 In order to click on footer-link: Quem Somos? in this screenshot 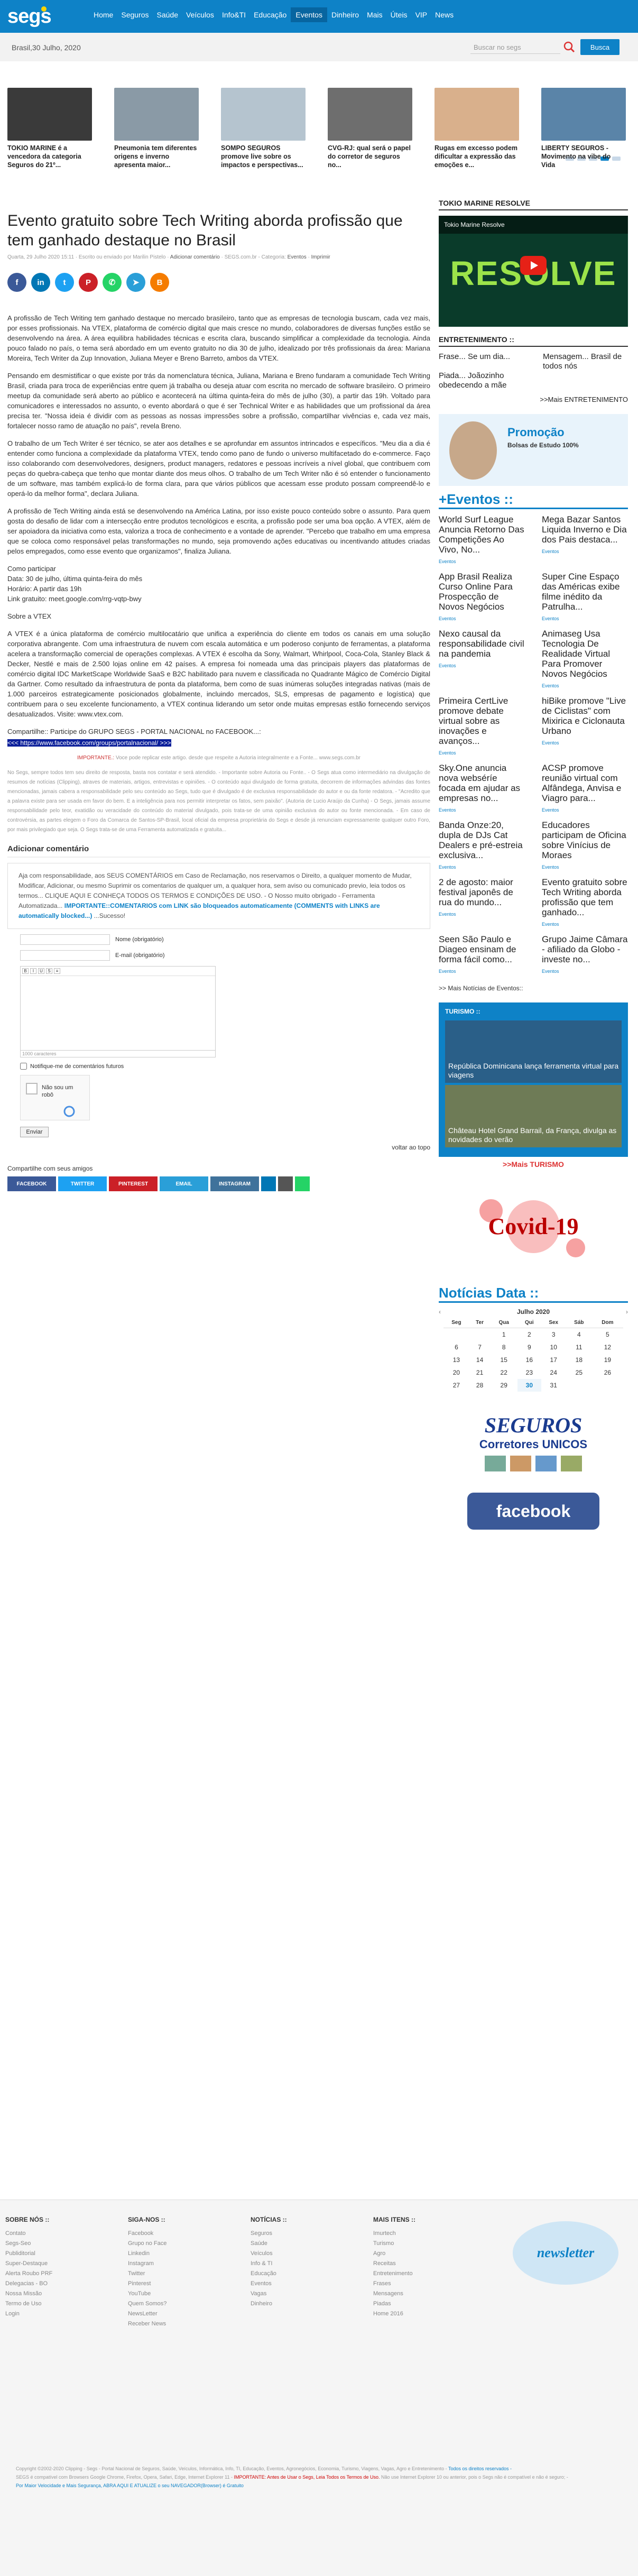, I will do `click(181, 2304)`.